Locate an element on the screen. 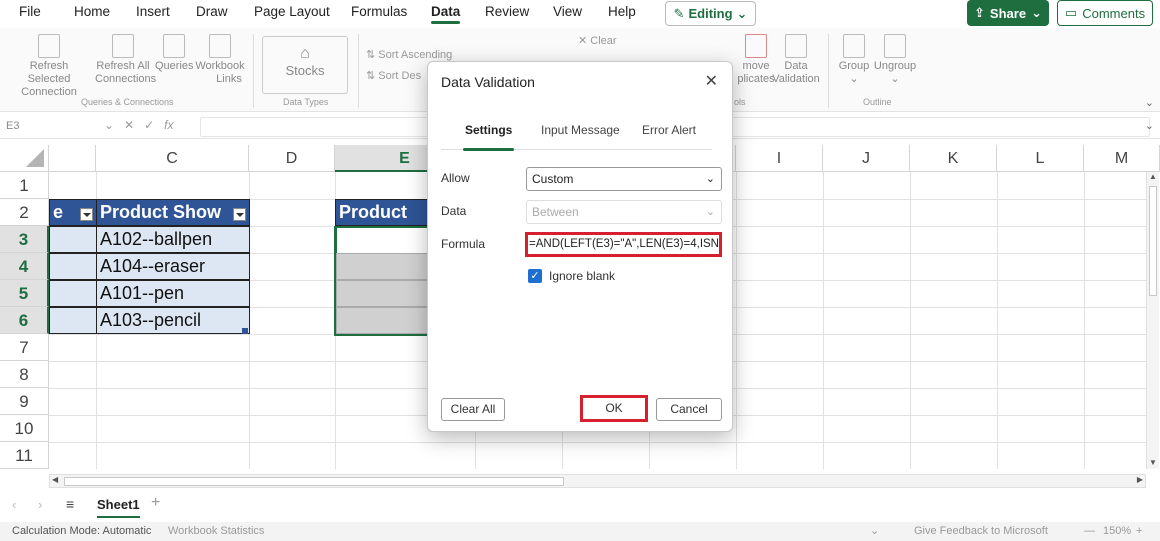  column-header-i: I is located at coordinates (779, 158).